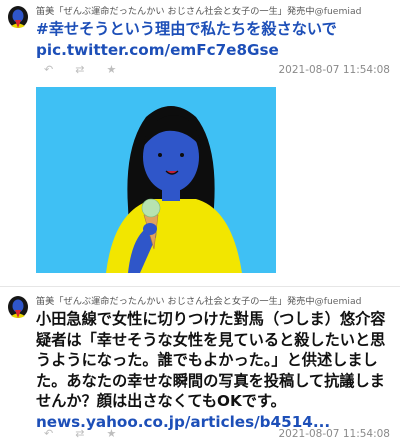 This screenshot has height=442, width=400. I want to click on hashtag-link: #幸せそうという理由で私たちを殺さないで, so click(216, 29).